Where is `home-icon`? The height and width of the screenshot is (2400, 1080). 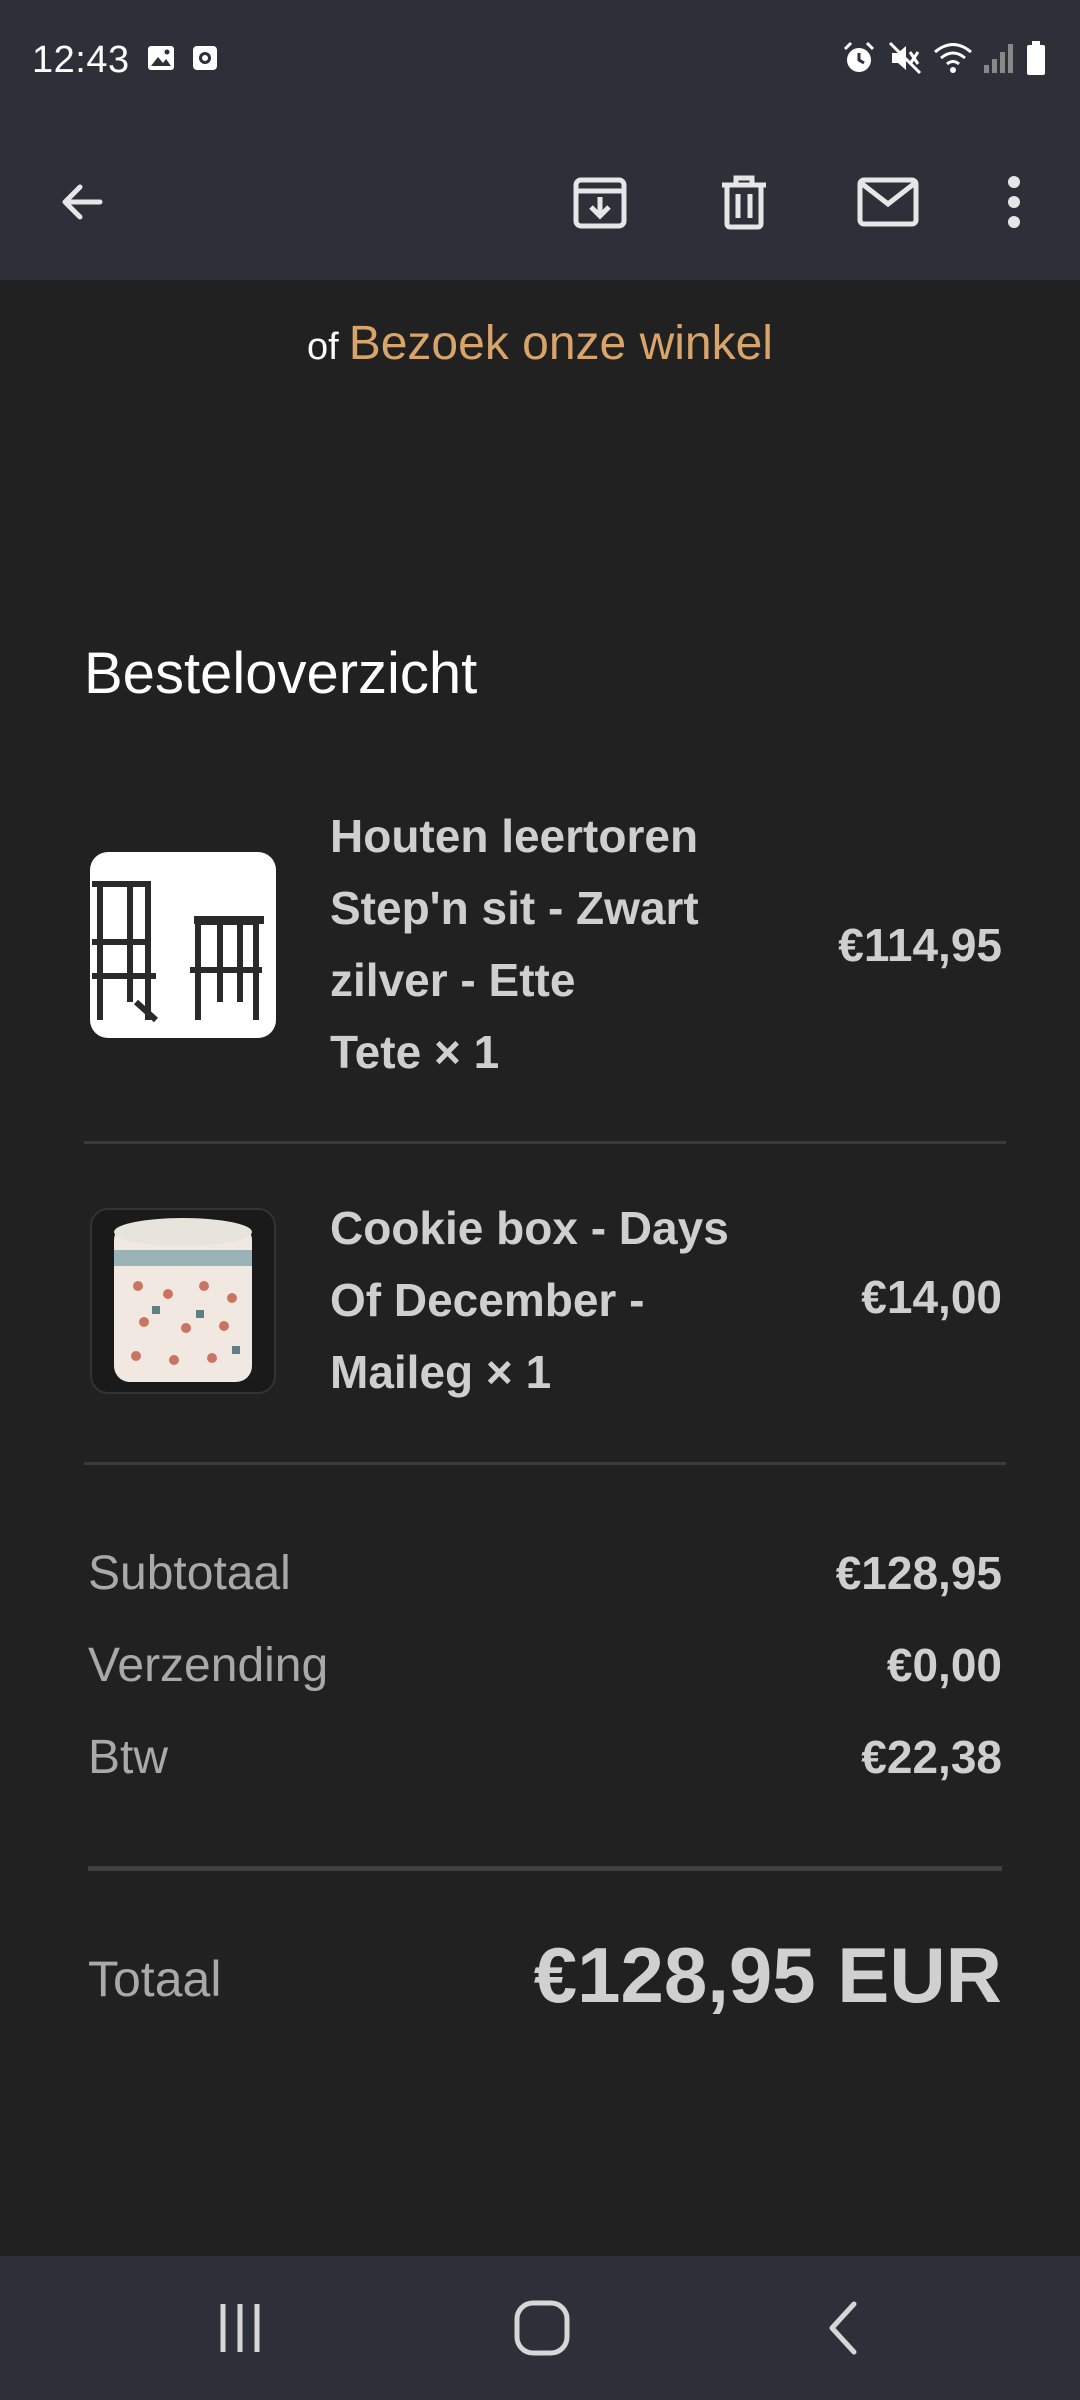 home-icon is located at coordinates (542, 2328).